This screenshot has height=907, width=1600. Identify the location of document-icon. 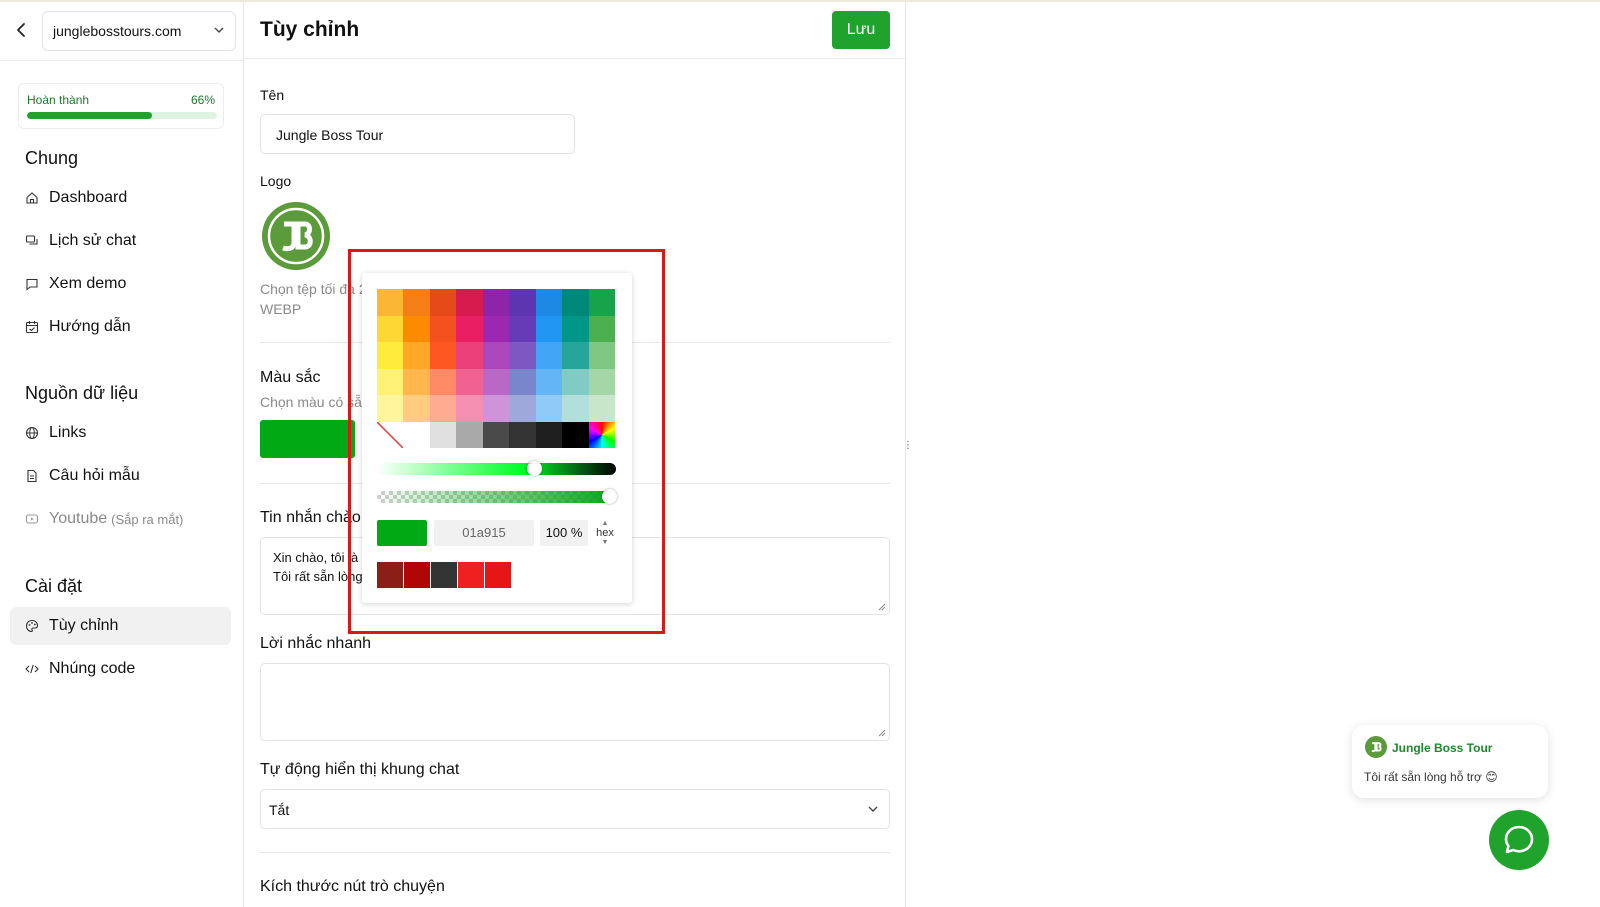
(32, 476).